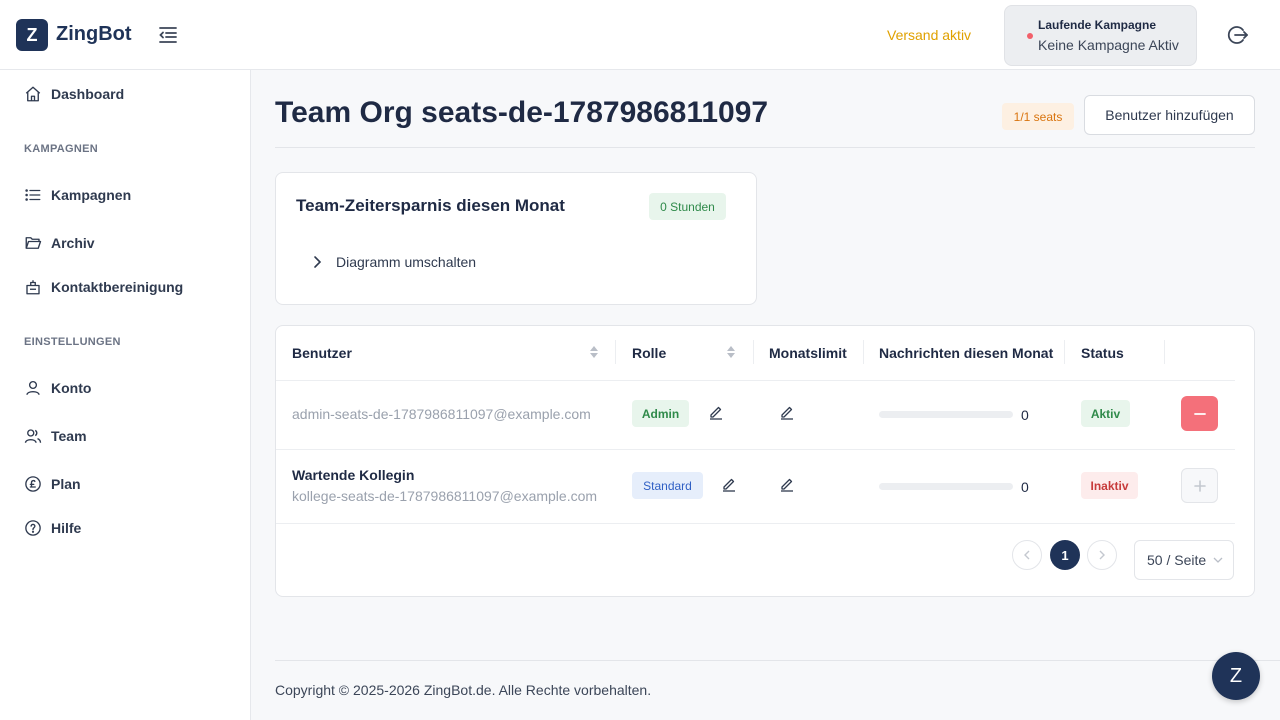 The height and width of the screenshot is (720, 1280). Describe the element at coordinates (88, 94) in the screenshot. I see `sidebar-item-label: Dashboard` at that location.